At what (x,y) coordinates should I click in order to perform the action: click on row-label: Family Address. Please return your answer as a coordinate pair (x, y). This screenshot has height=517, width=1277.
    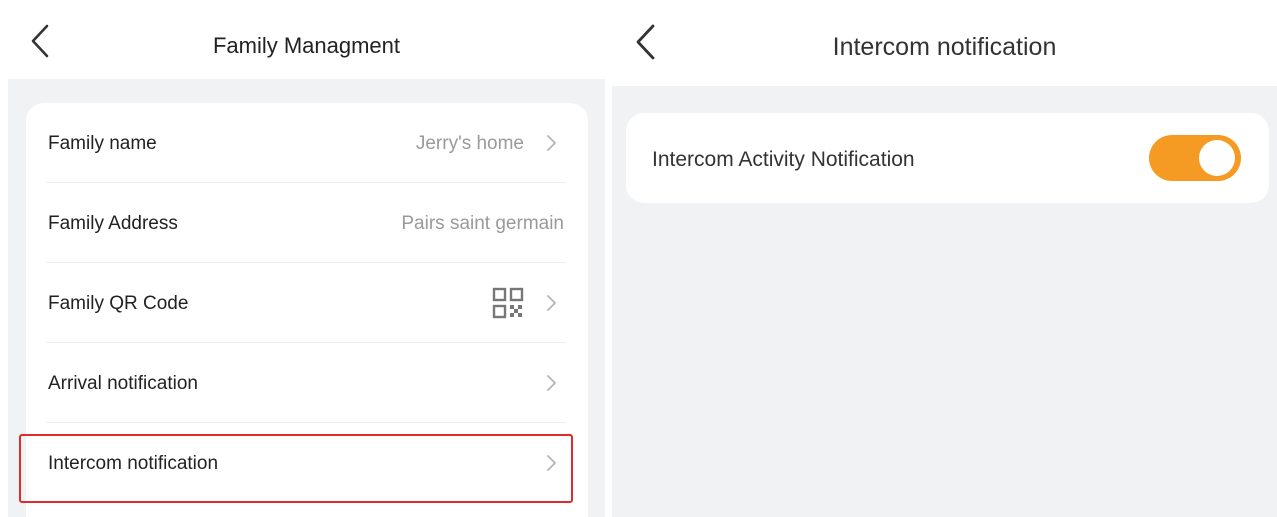
    Looking at the image, I should click on (113, 223).